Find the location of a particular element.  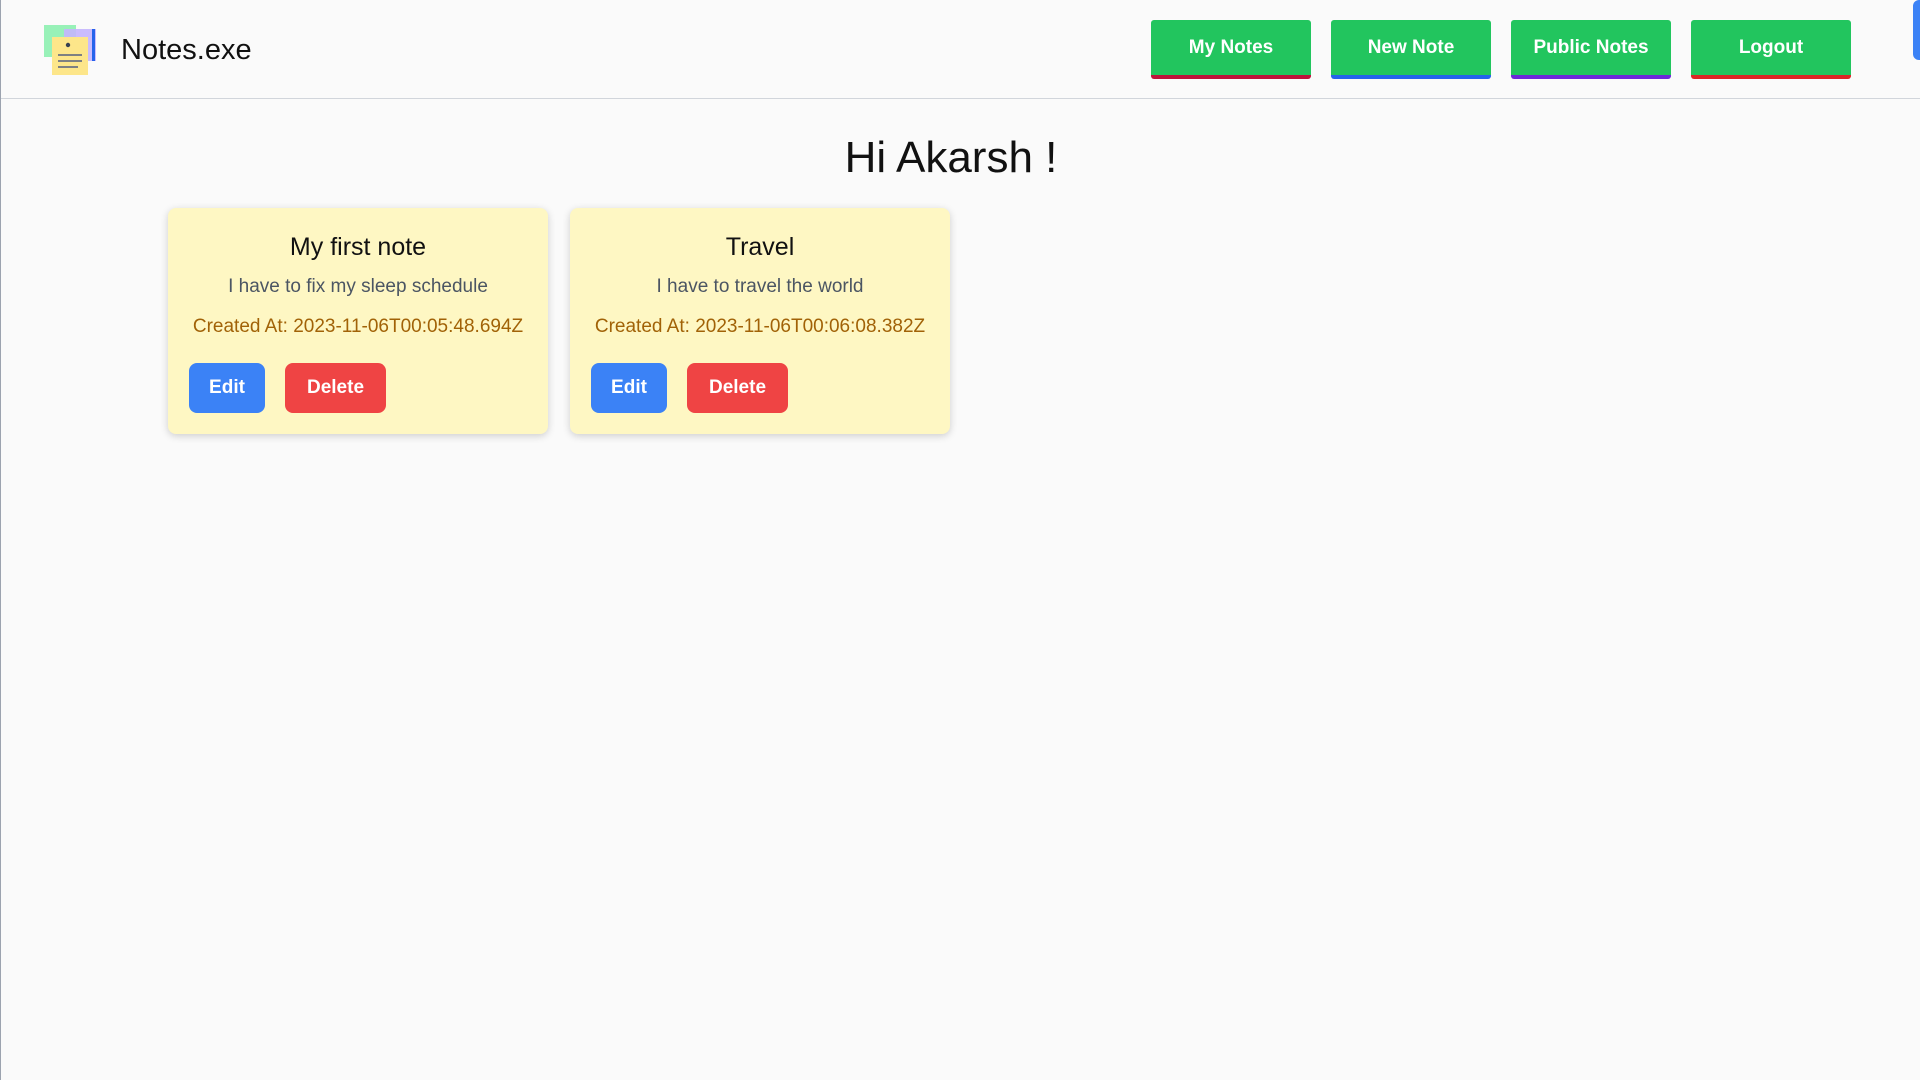

note-description: I have to travel the world is located at coordinates (760, 286).